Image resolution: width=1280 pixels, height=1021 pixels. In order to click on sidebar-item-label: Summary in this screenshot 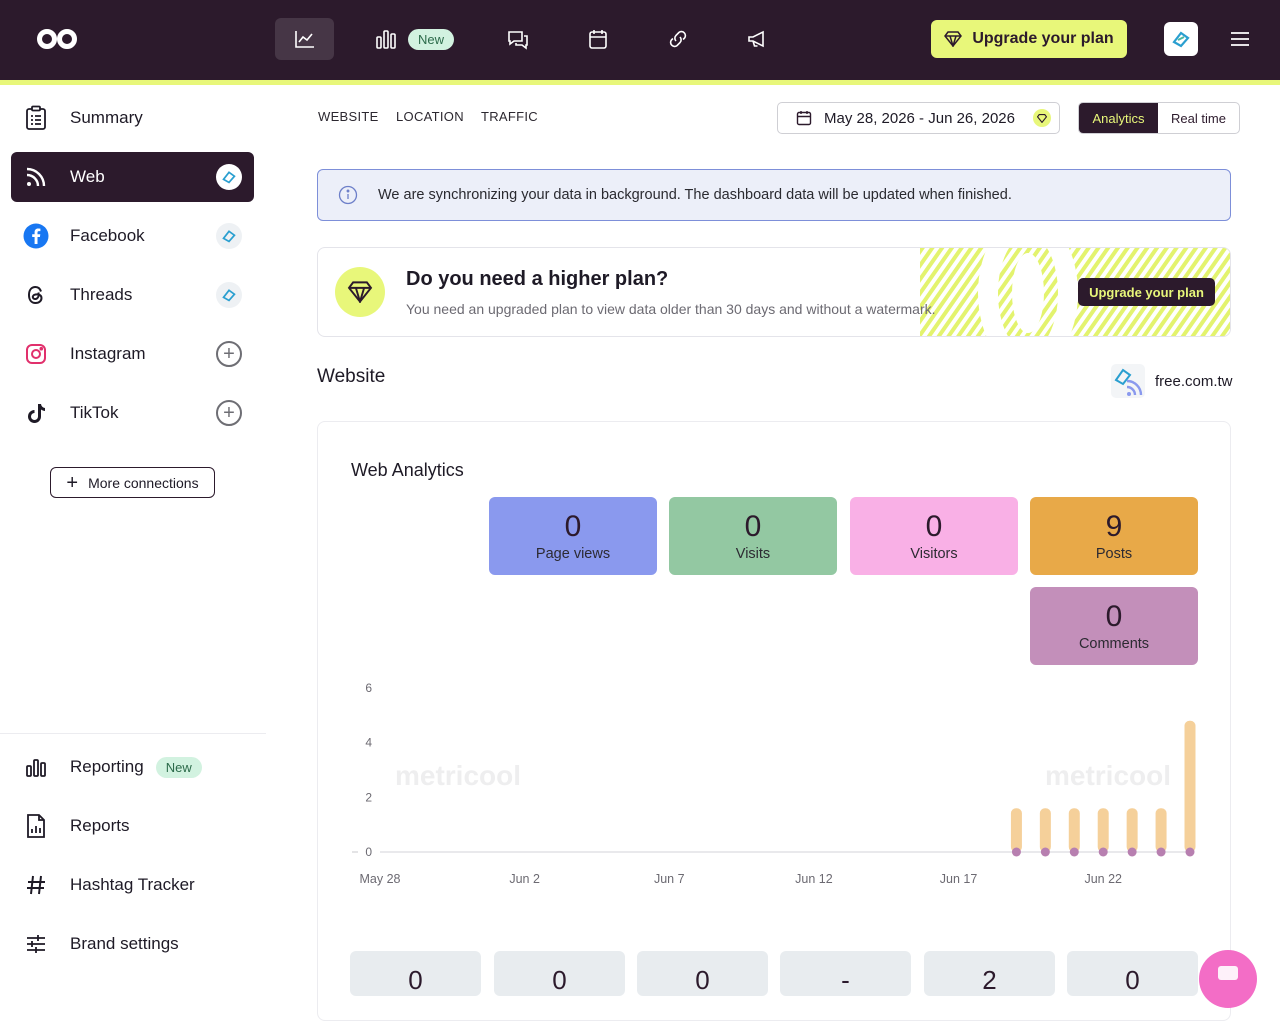, I will do `click(106, 117)`.